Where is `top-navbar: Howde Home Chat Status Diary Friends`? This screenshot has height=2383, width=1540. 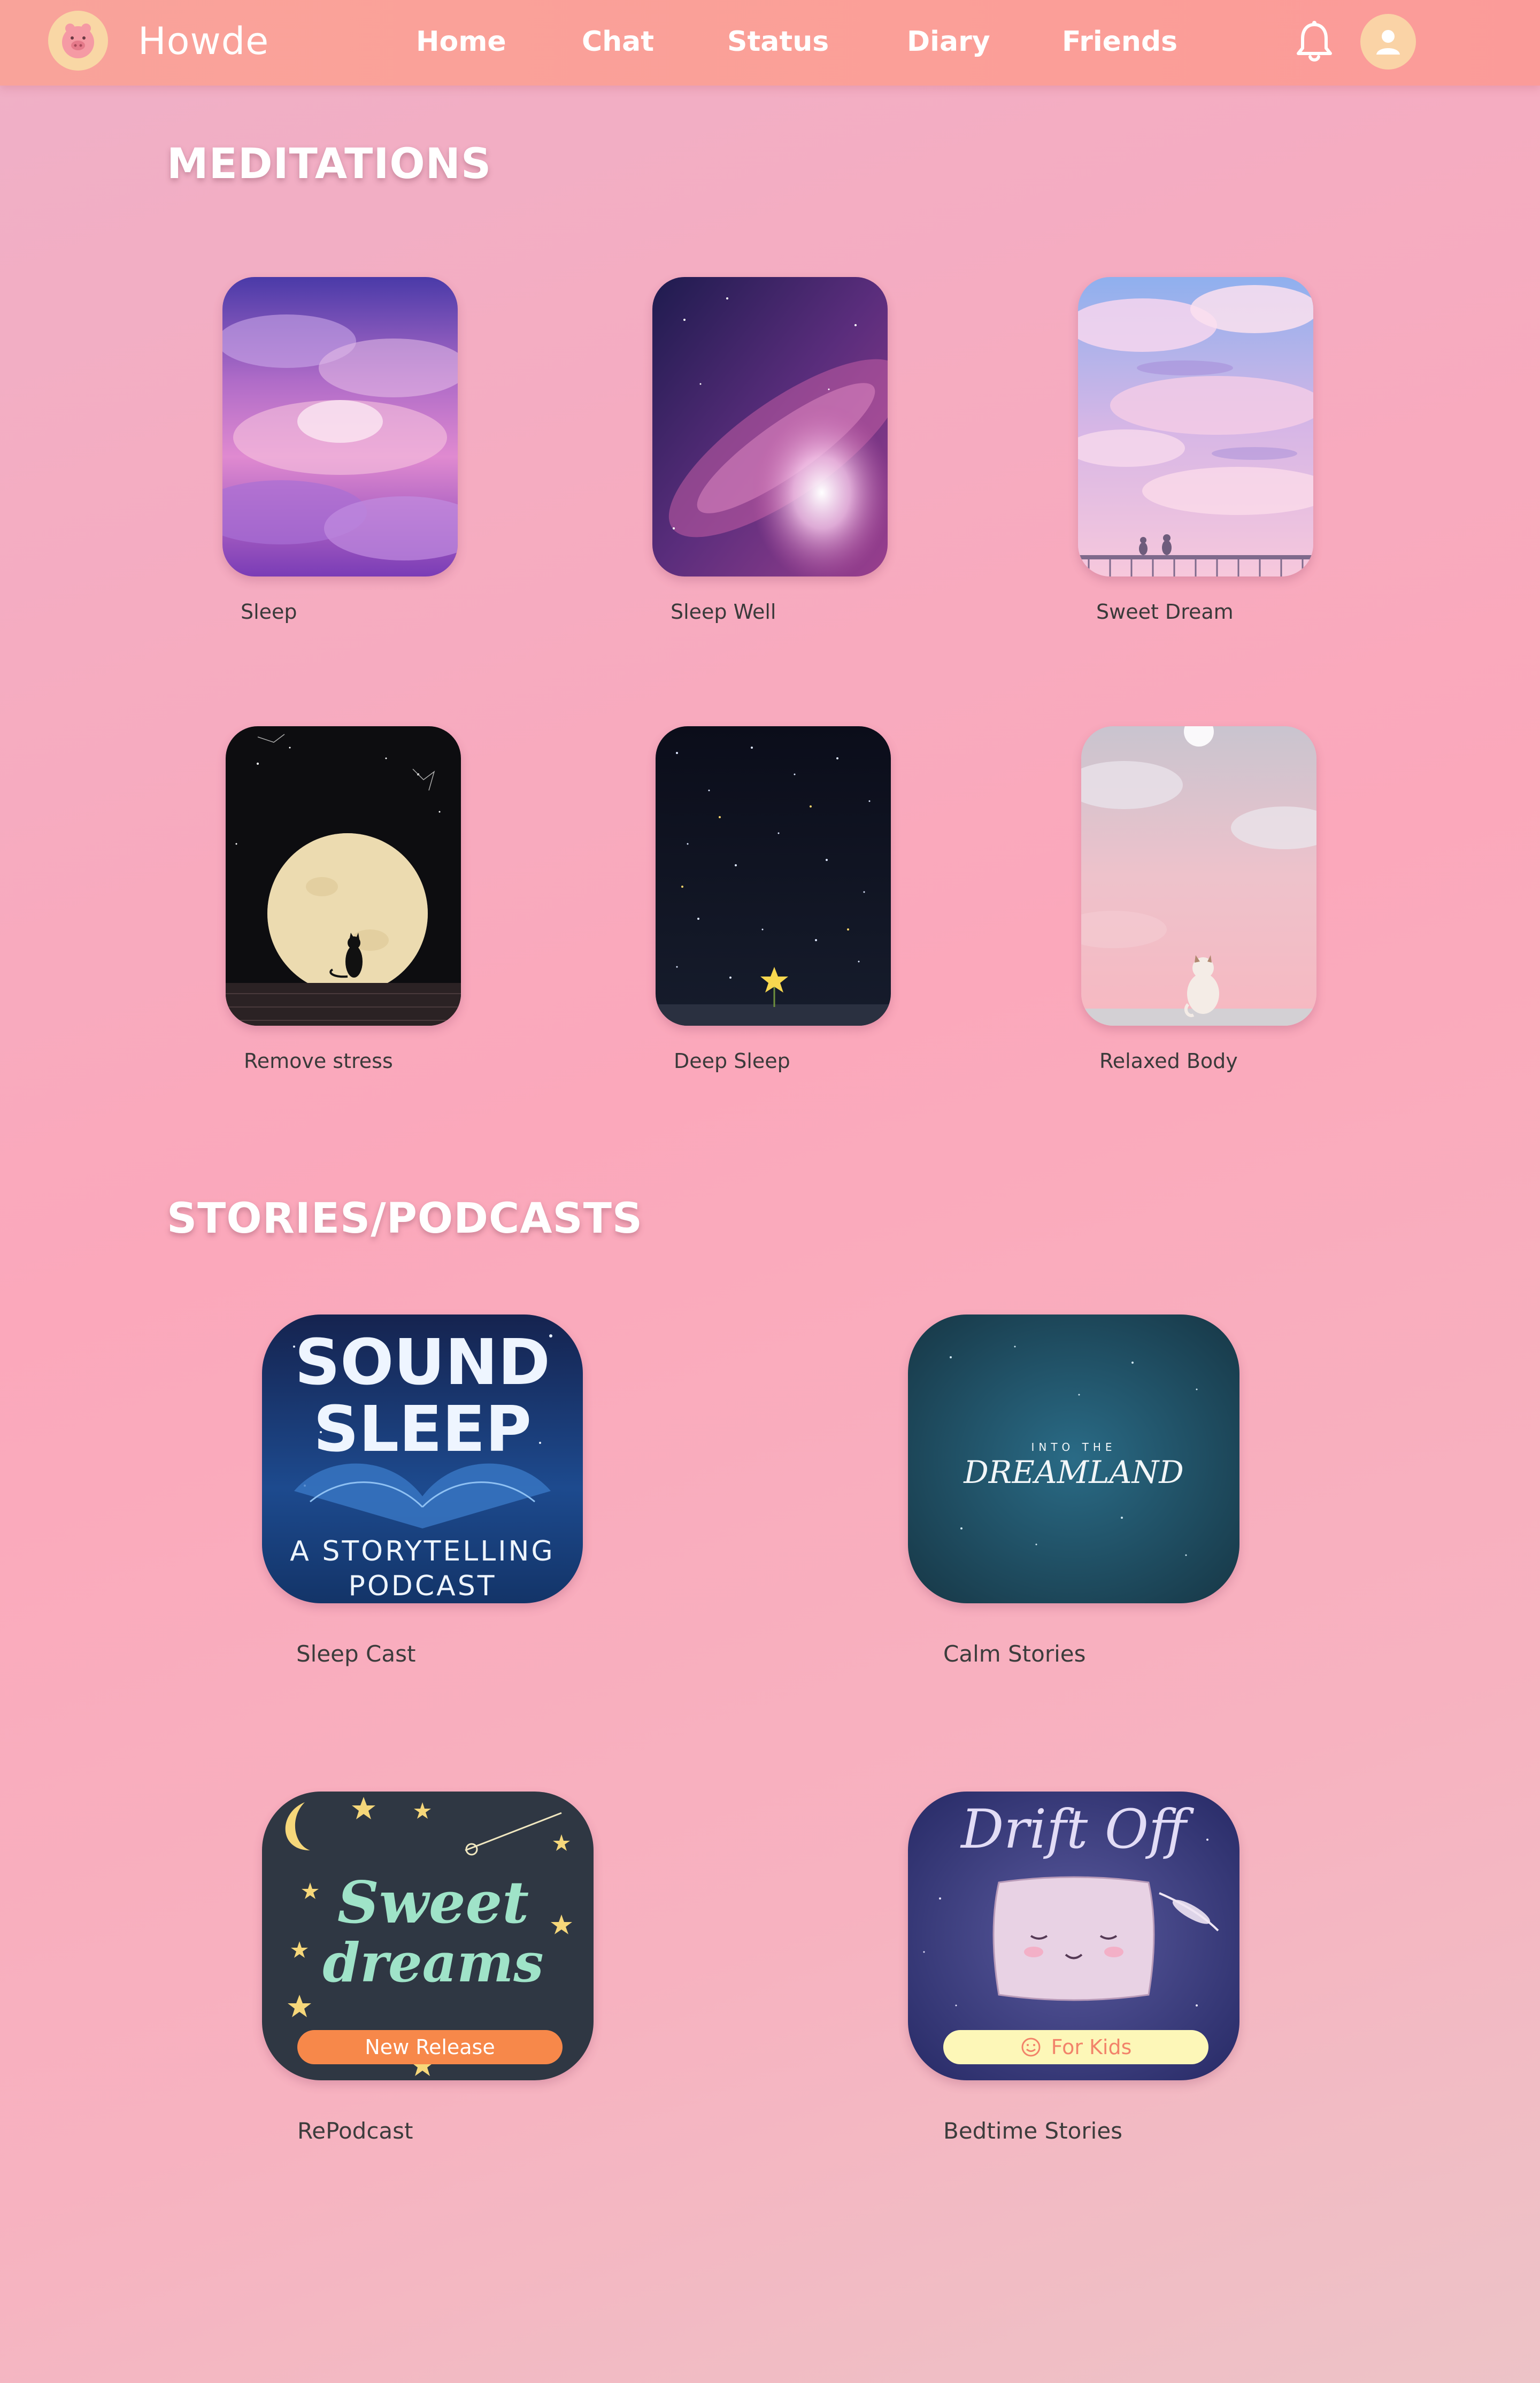 top-navbar: Howde Home Chat Status Diary Friends is located at coordinates (770, 43).